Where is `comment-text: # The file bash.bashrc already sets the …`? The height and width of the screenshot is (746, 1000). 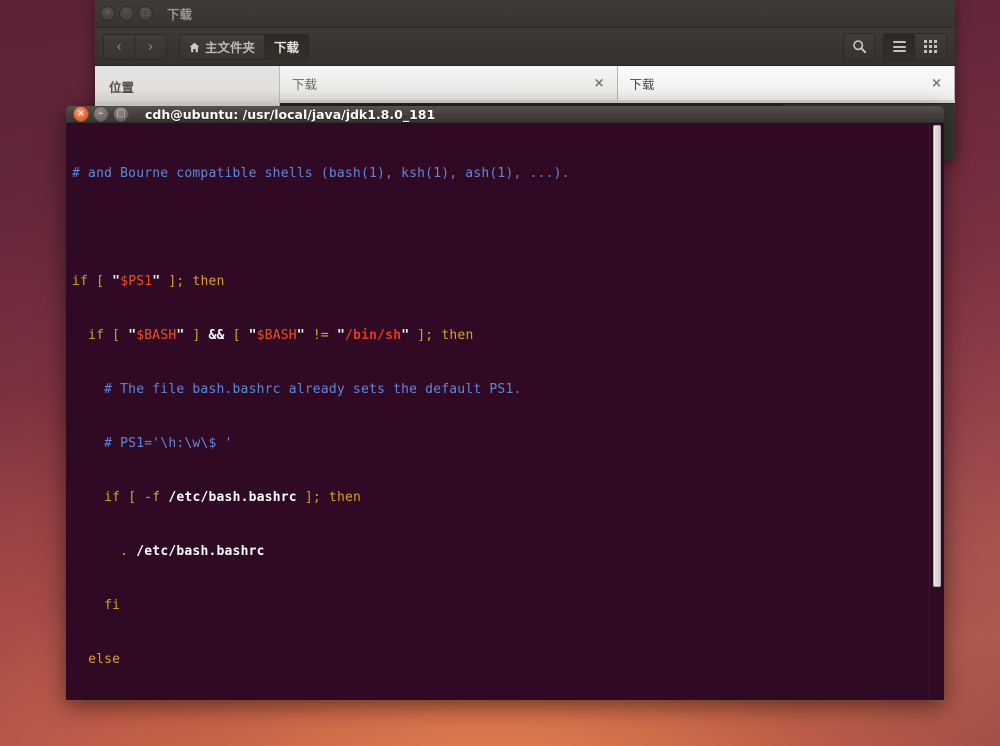 comment-text: # The file bash.bashrc already sets the … is located at coordinates (297, 389).